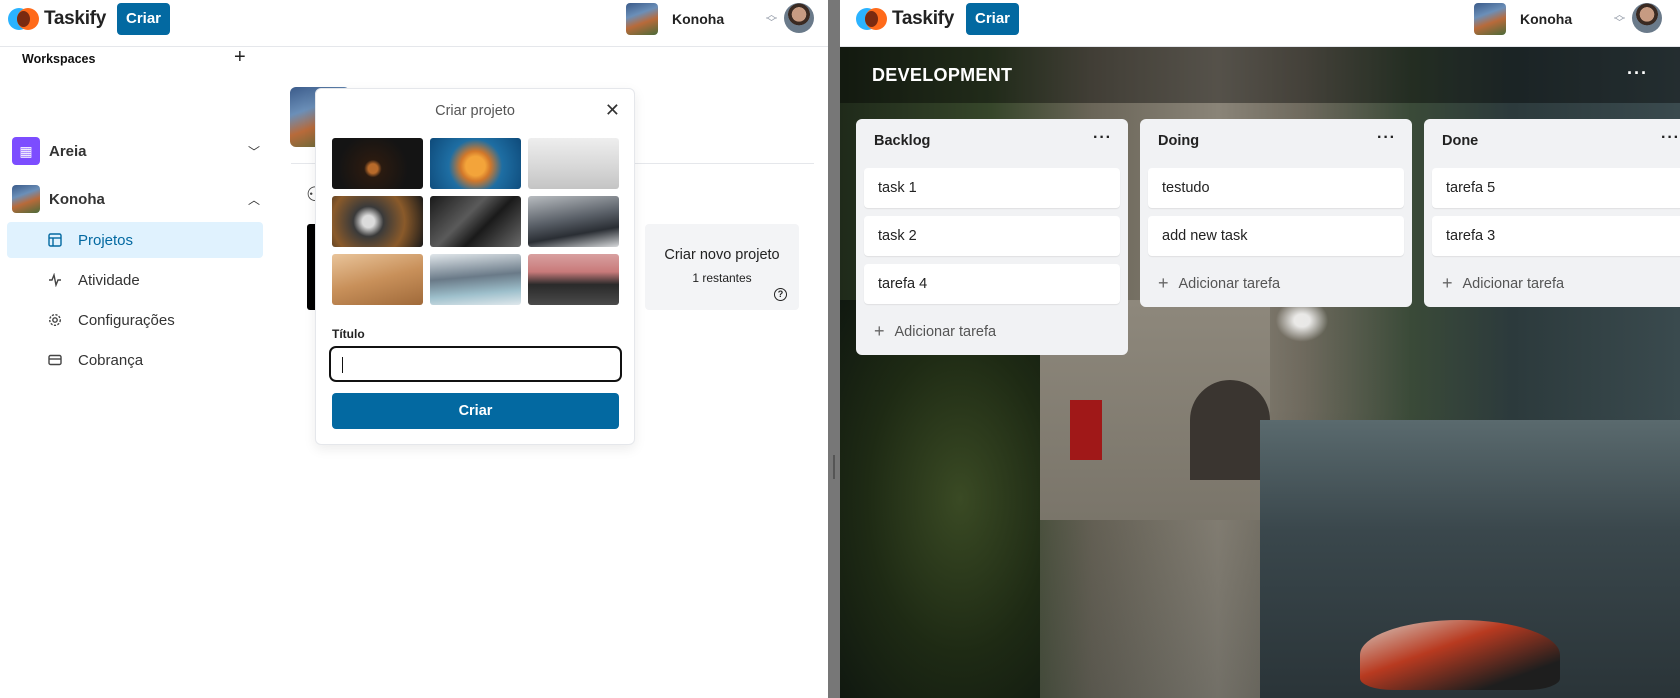 This screenshot has width=1680, height=698. Describe the element at coordinates (722, 255) in the screenshot. I see `new-project-title: Criar novo projeto` at that location.